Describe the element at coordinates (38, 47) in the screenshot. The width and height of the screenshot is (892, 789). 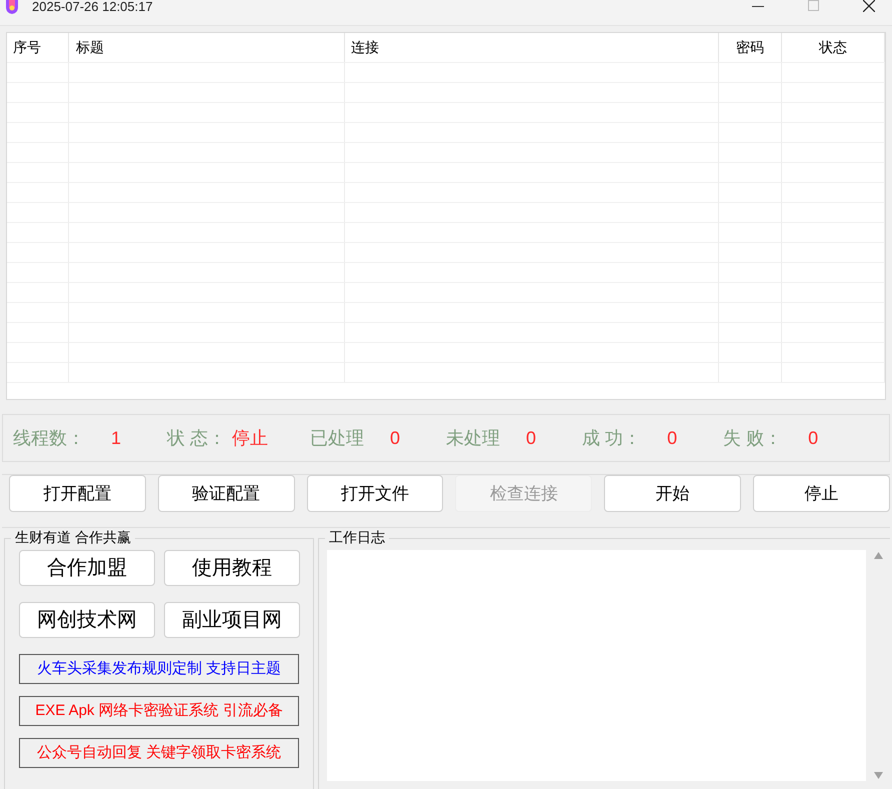
I see `column-header: 序号` at that location.